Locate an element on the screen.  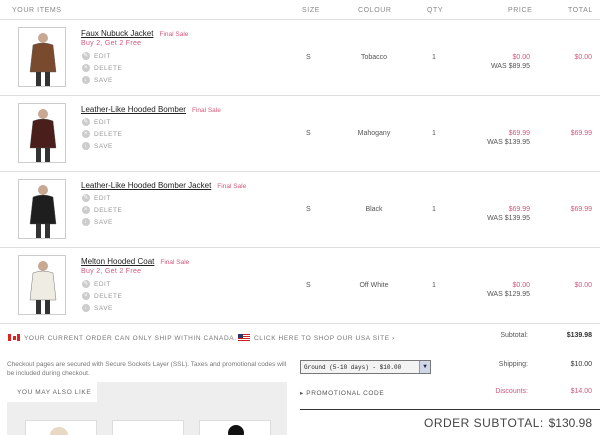
item-colour: Mahogany is located at coordinates (374, 133).